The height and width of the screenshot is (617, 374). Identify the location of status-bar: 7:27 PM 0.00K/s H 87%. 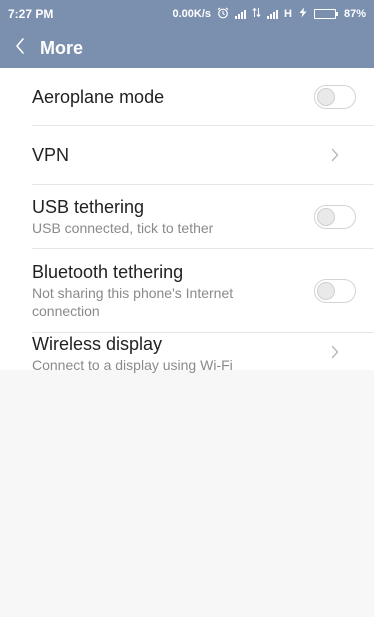
(187, 14).